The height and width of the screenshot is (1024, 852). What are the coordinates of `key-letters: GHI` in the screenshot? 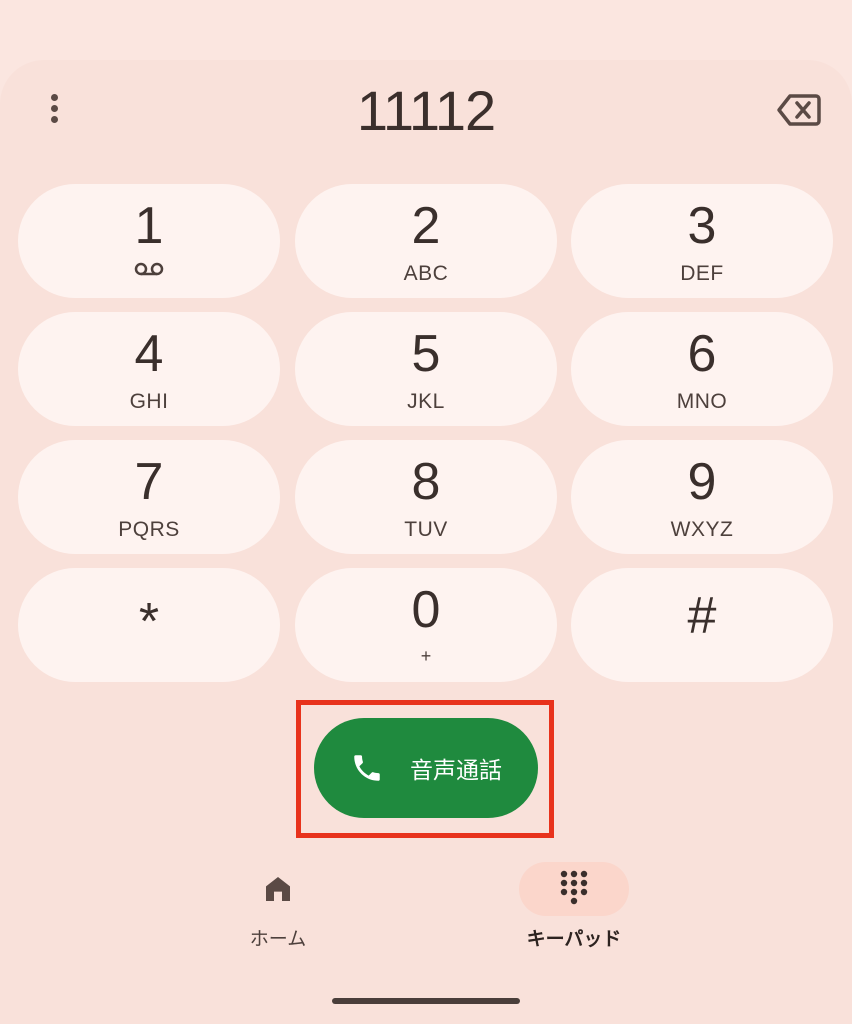 It's located at (149, 401).